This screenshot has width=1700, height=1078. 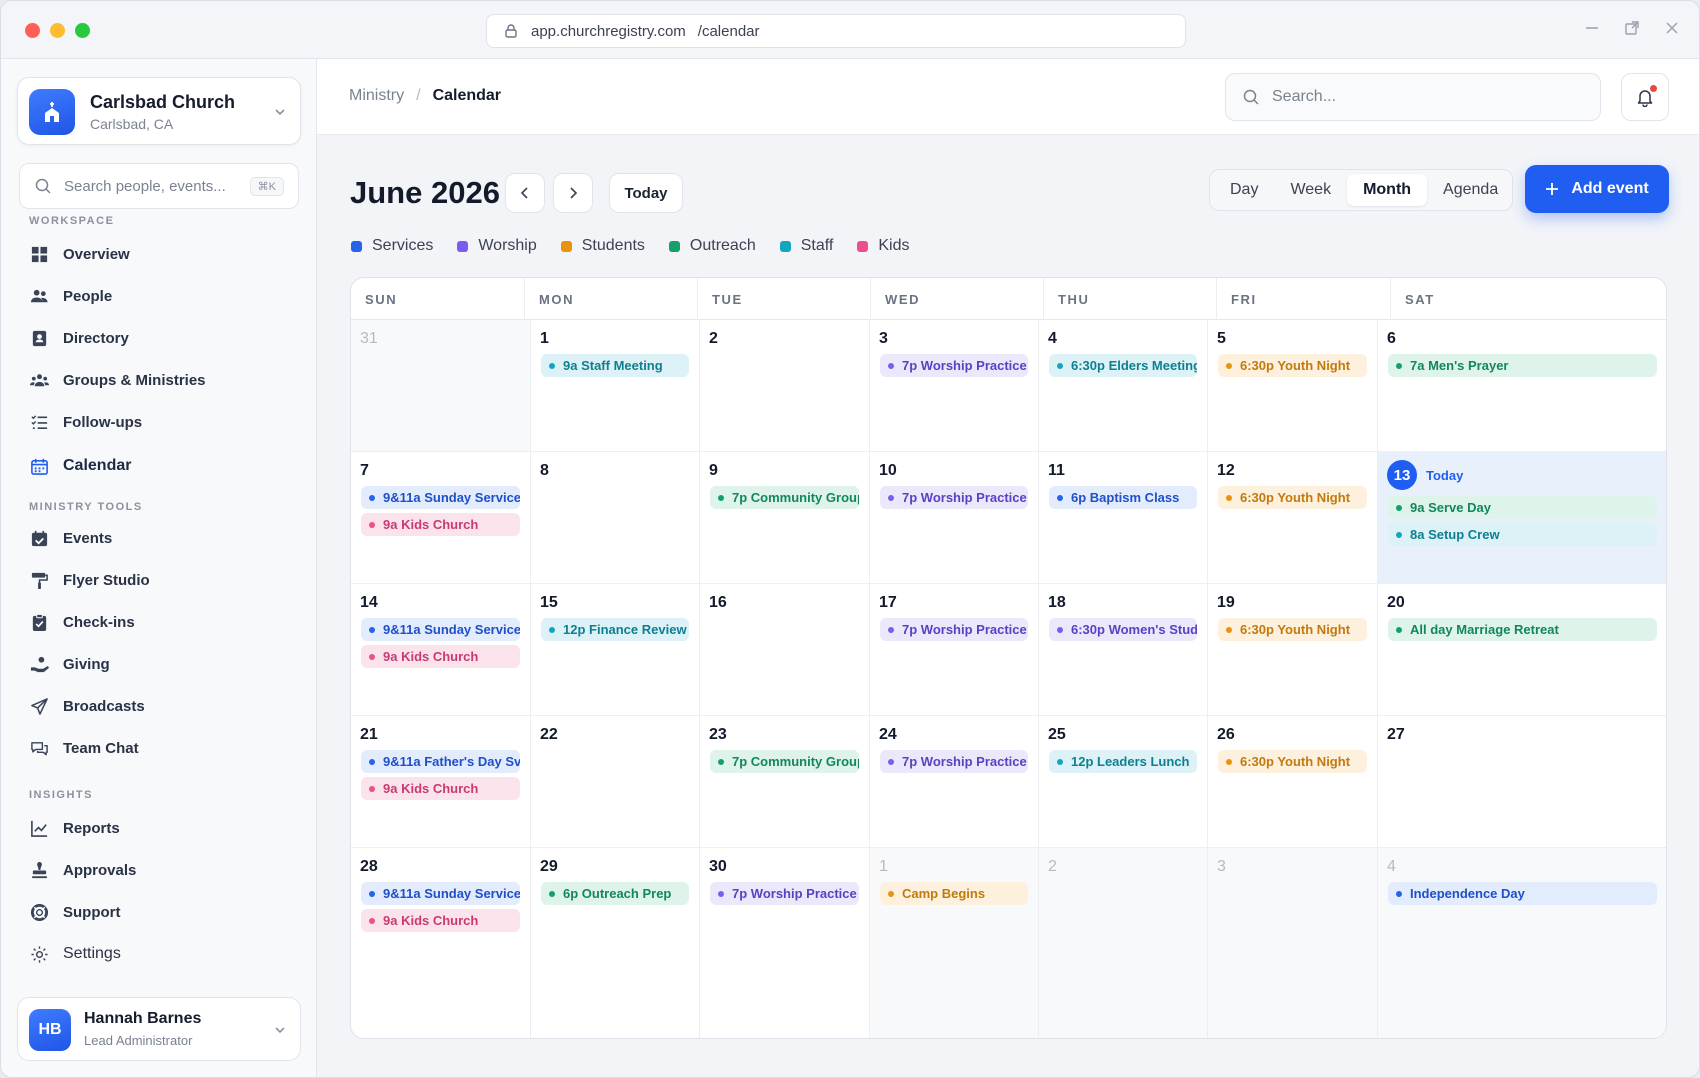 I want to click on close-icon, so click(x=1672, y=28).